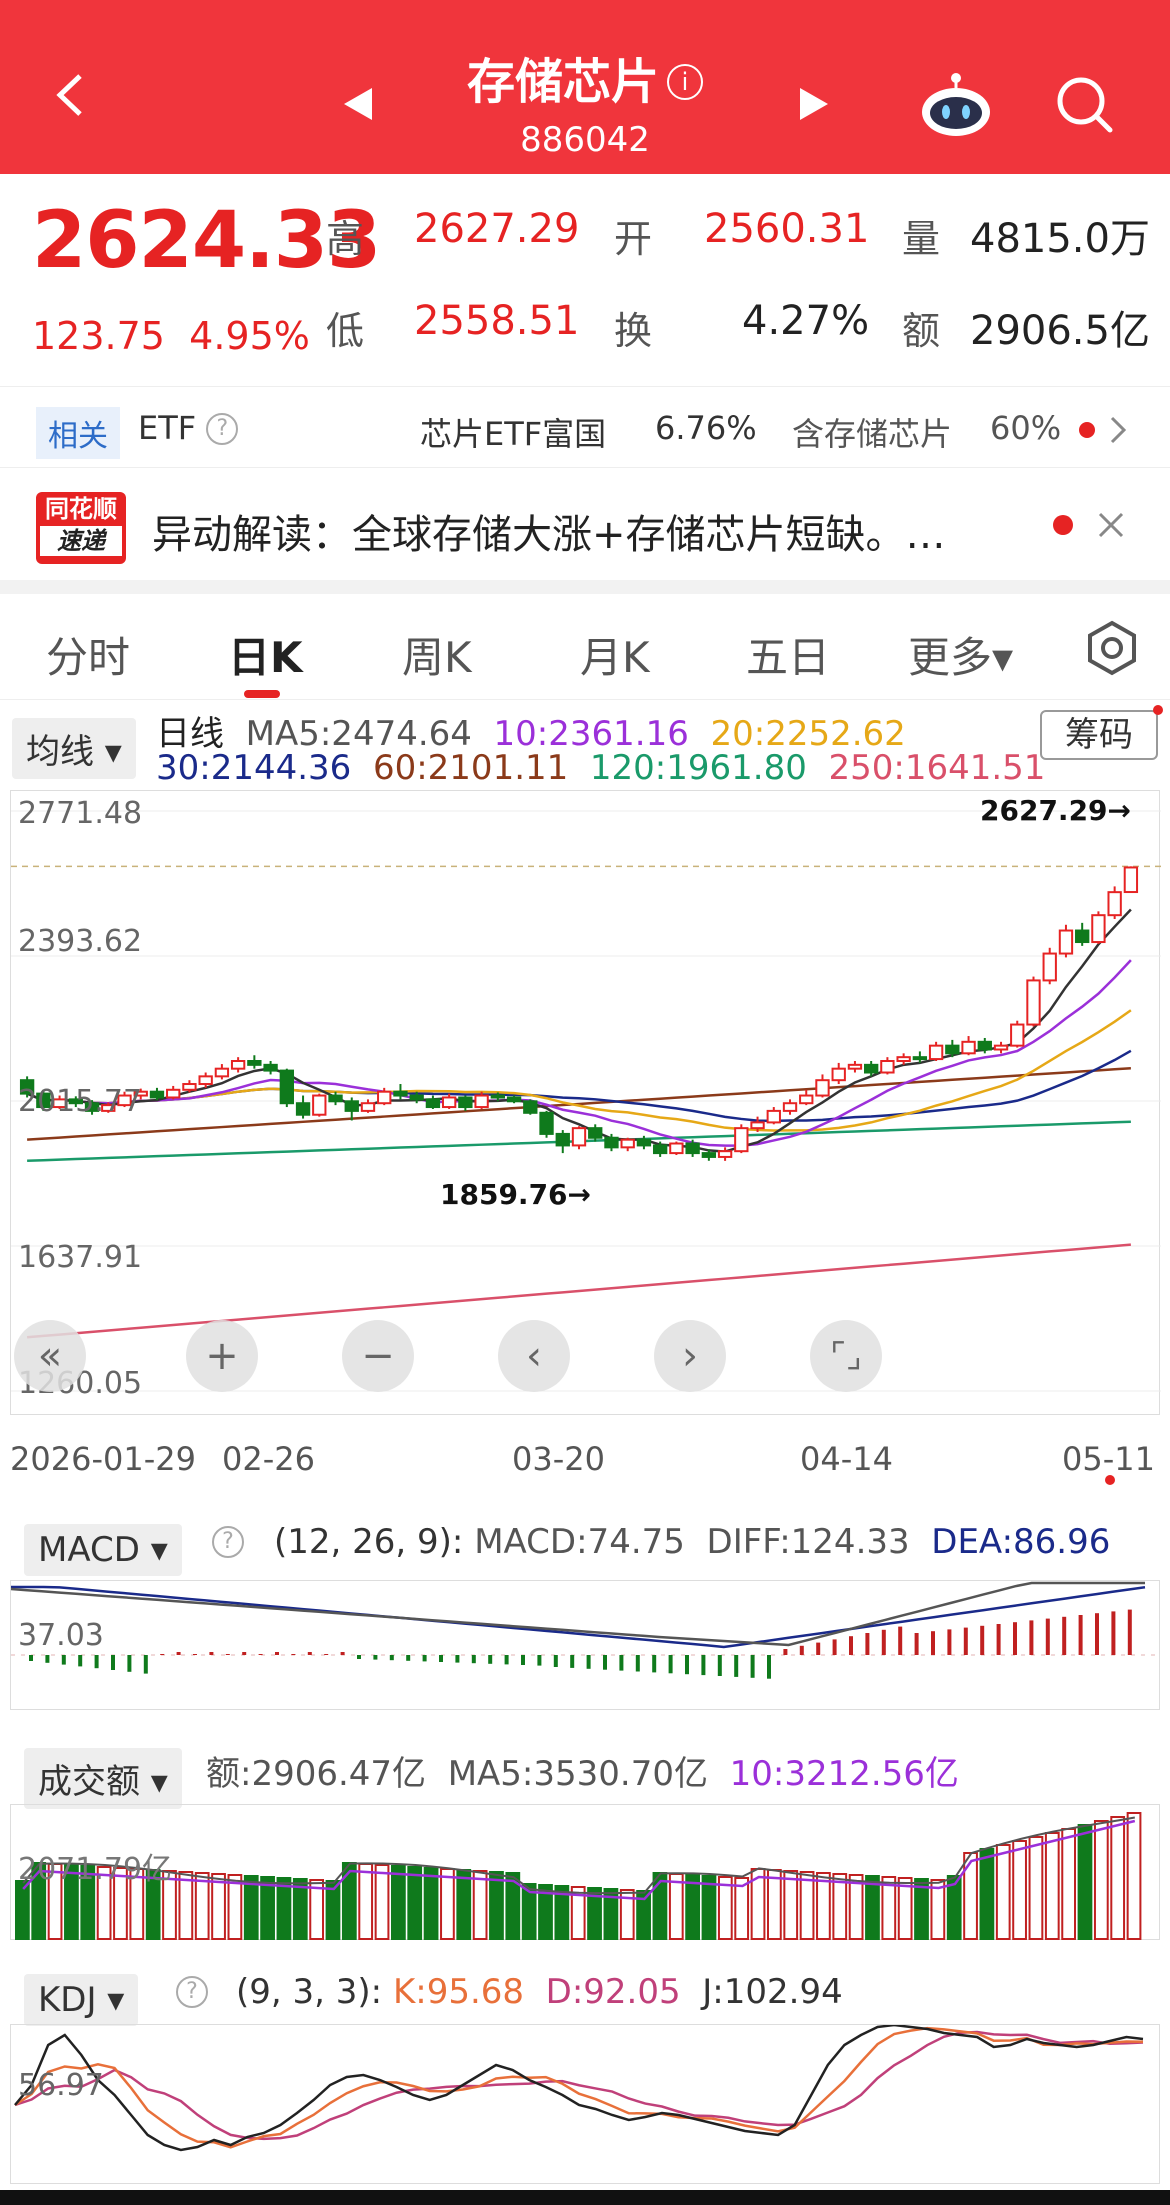  What do you see at coordinates (1118, 430) in the screenshot?
I see `chevron-right-icon` at bounding box center [1118, 430].